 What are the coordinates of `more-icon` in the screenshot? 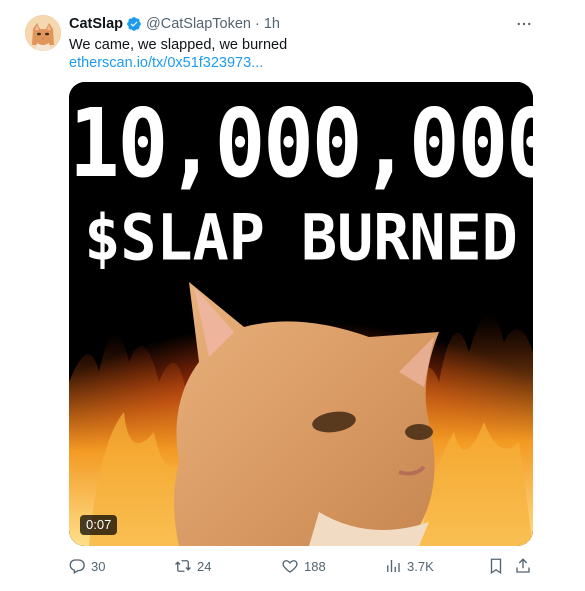 It's located at (524, 24).